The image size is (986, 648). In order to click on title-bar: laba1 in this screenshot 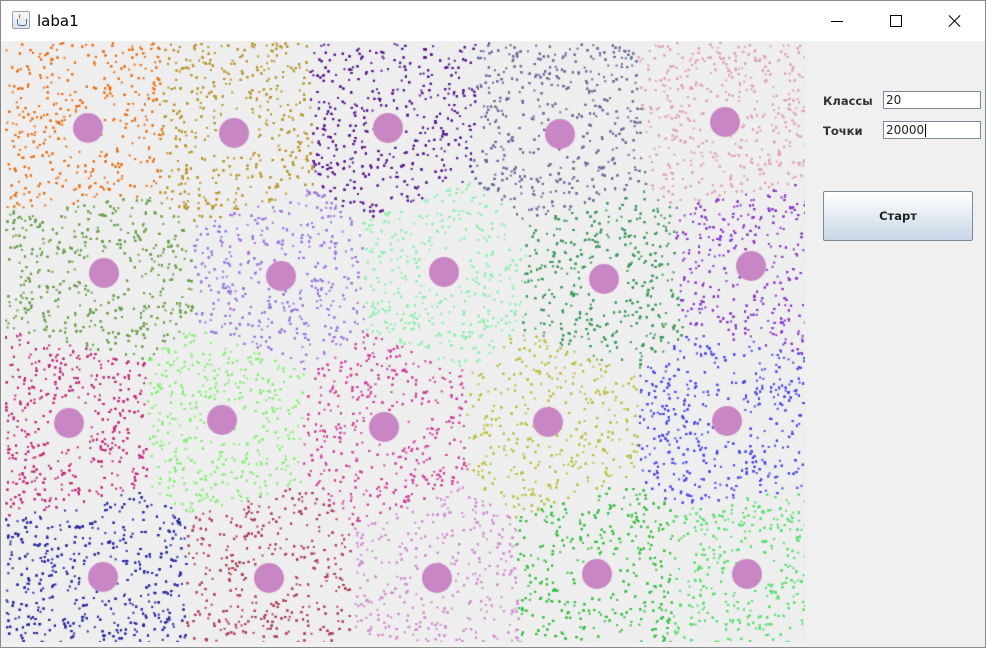, I will do `click(493, 21)`.